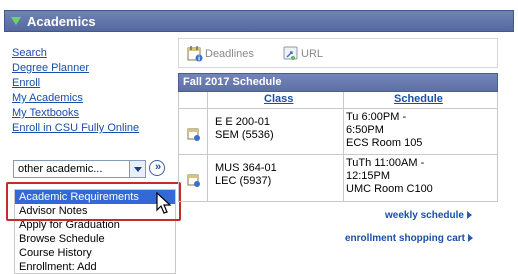  Describe the element at coordinates (95, 253) in the screenshot. I see `option-course-history: Course History` at that location.